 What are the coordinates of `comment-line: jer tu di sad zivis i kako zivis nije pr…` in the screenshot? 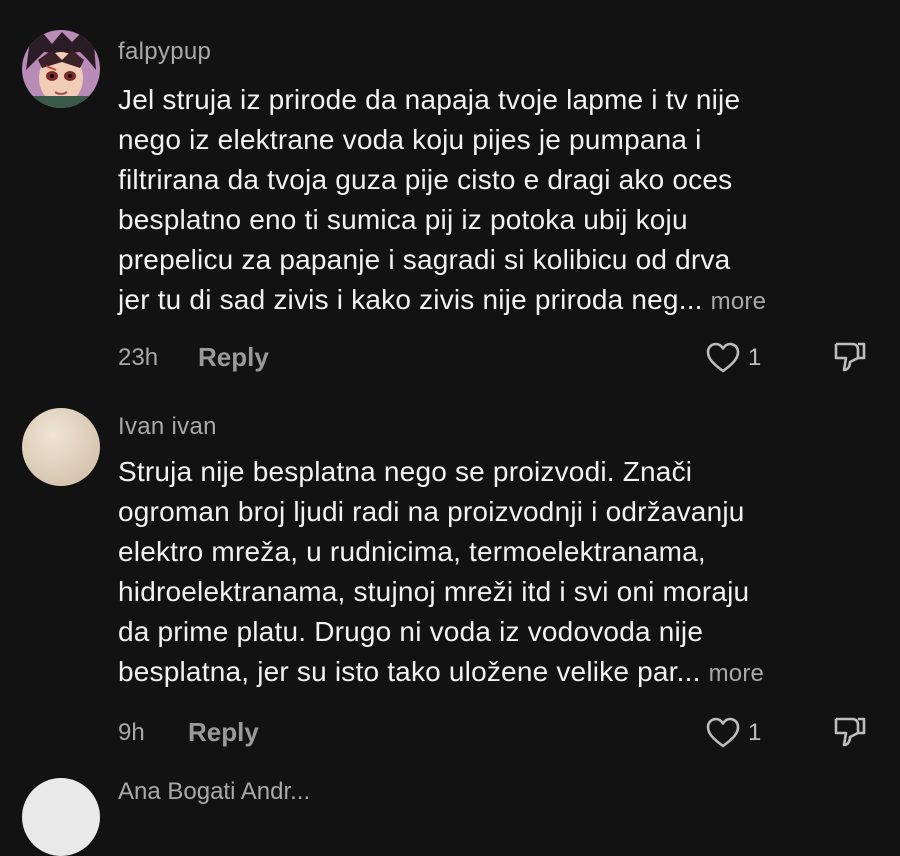 It's located at (398, 299).